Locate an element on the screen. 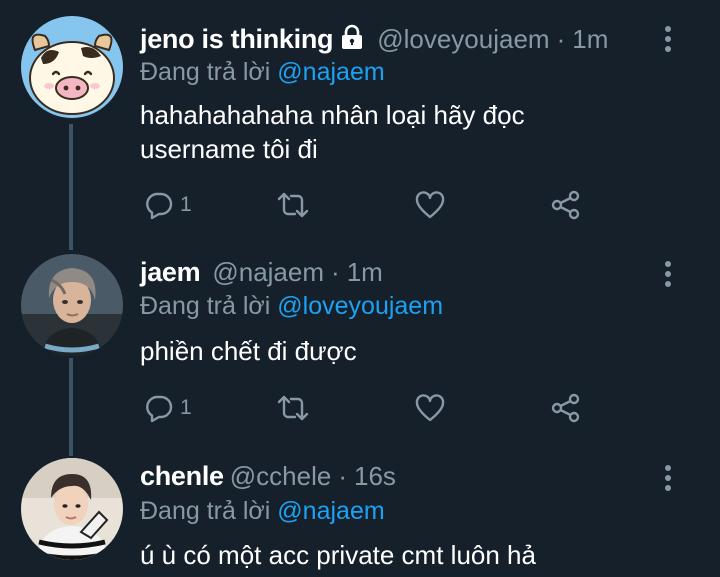  tweet-text-line: ú ù có một acc private cmt luôn hả is located at coordinates (338, 555).